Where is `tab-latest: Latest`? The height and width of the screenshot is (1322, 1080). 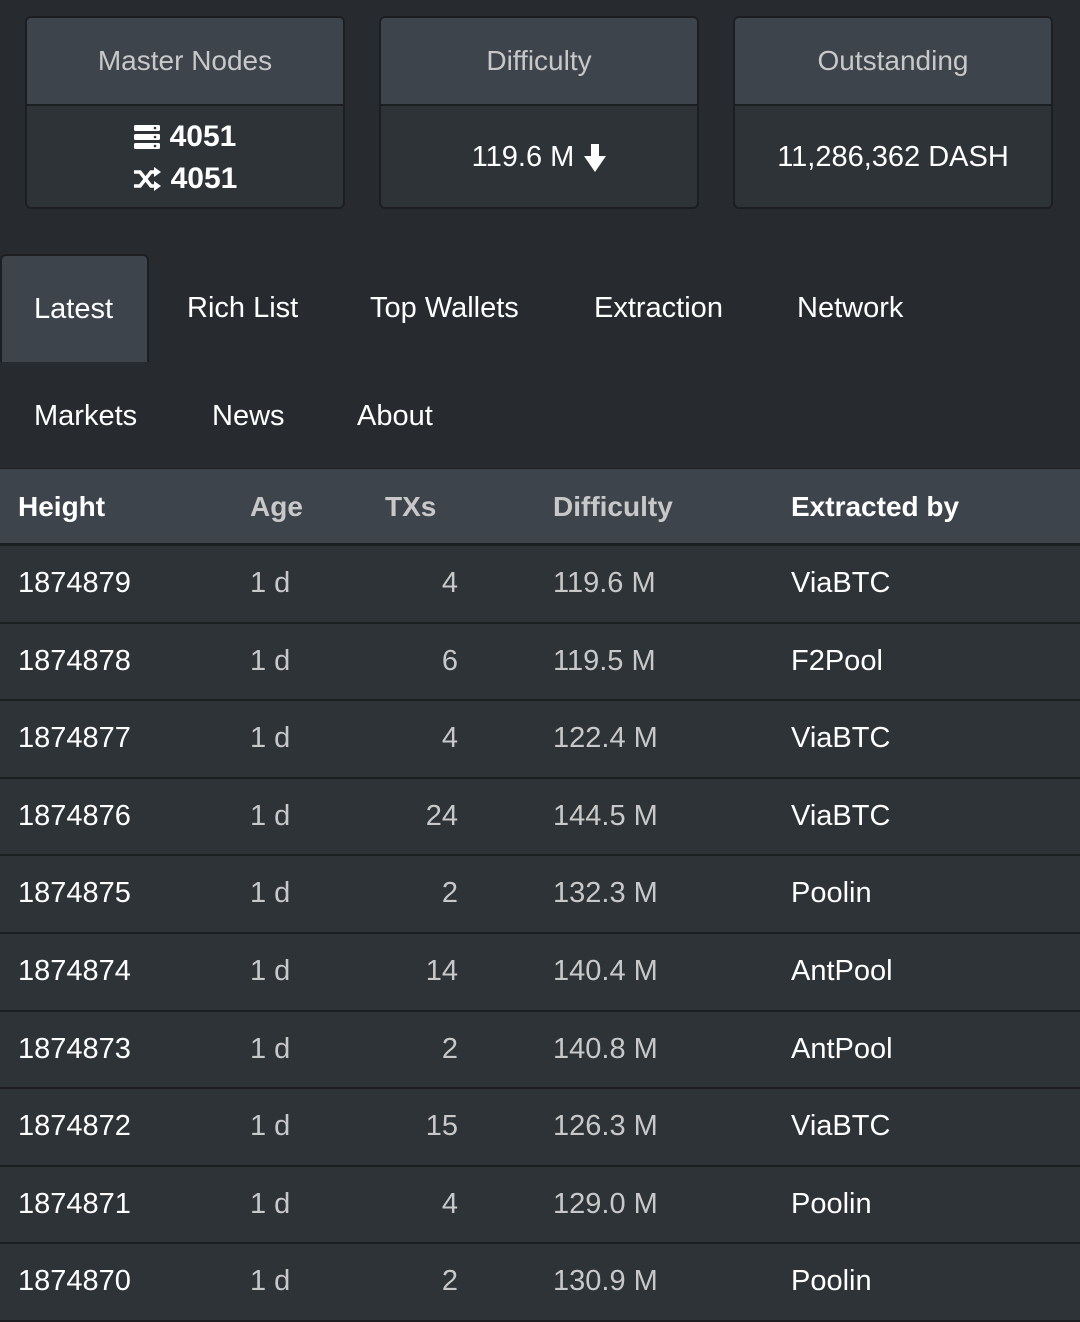
tab-latest: Latest is located at coordinates (74, 308).